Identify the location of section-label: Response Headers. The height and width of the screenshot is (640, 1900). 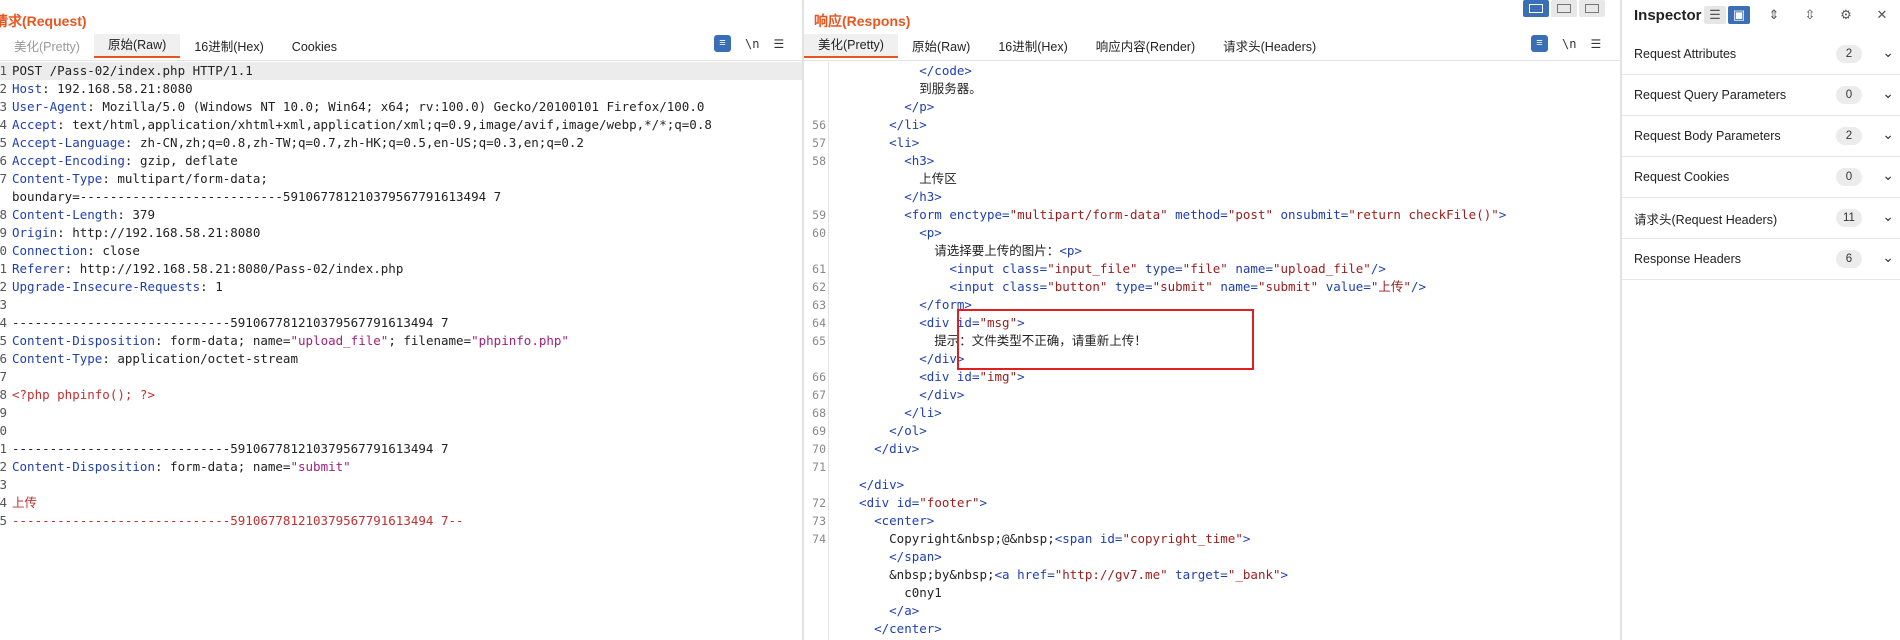
(1688, 259).